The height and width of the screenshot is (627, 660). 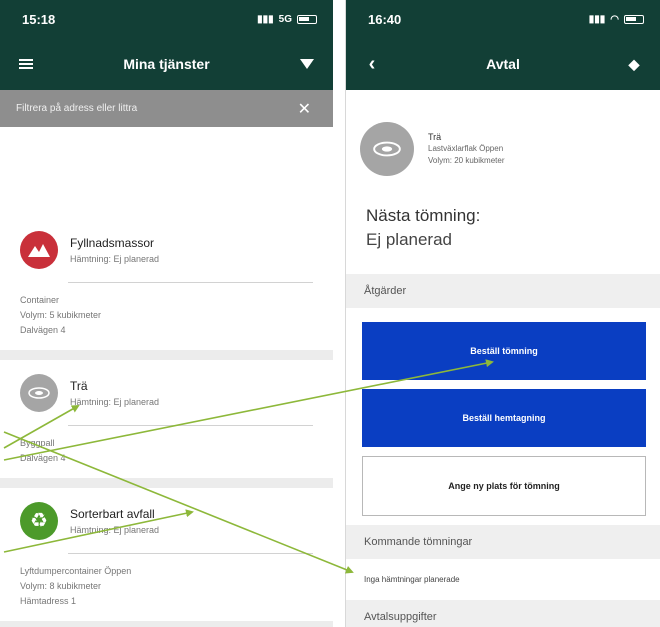 I want to click on status-bar: 16:40 ▮▮▮ ◠, so click(x=503, y=19).